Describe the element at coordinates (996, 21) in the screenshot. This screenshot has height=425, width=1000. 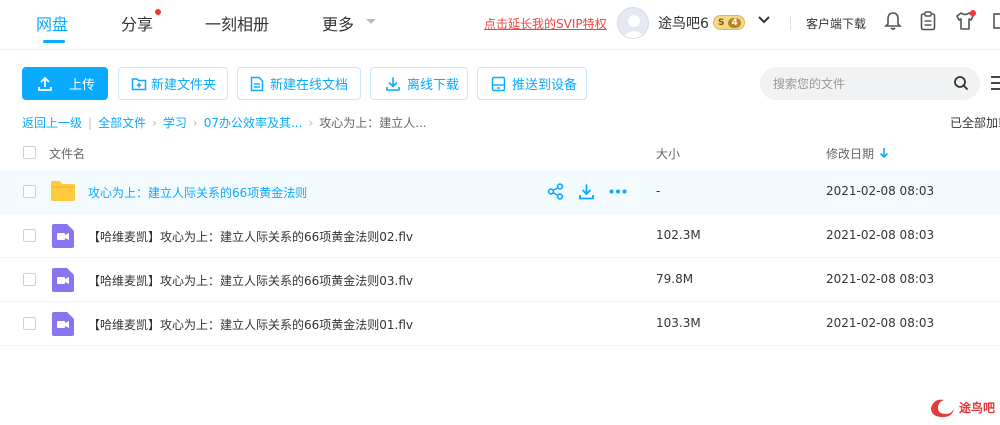
I see `partial-icon` at that location.